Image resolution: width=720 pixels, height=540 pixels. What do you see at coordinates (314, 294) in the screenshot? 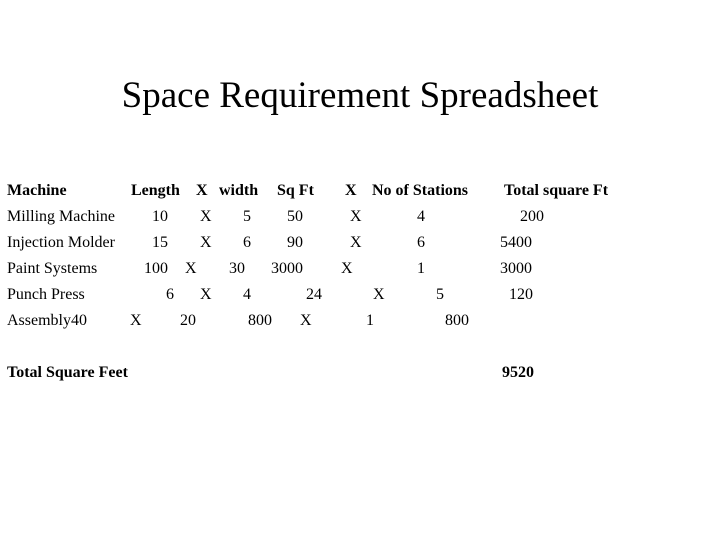
I see `cell-sq-ft: 24` at bounding box center [314, 294].